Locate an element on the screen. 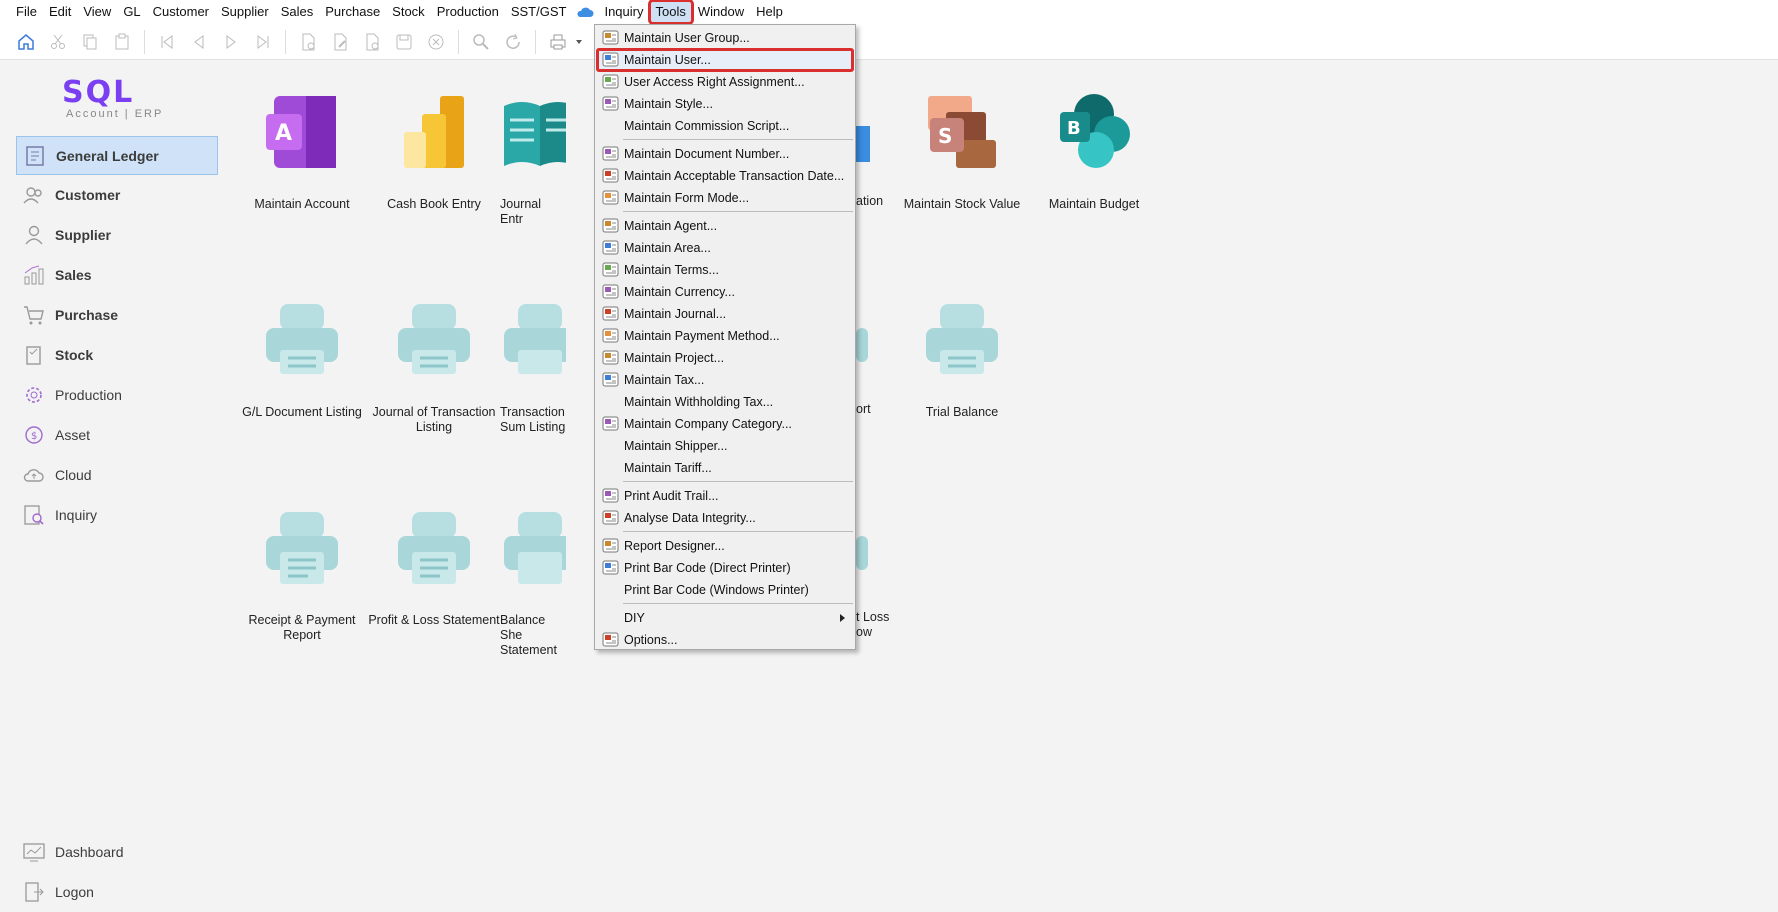  sidebar-item-general-ledger: General Ledger is located at coordinates (117, 155).